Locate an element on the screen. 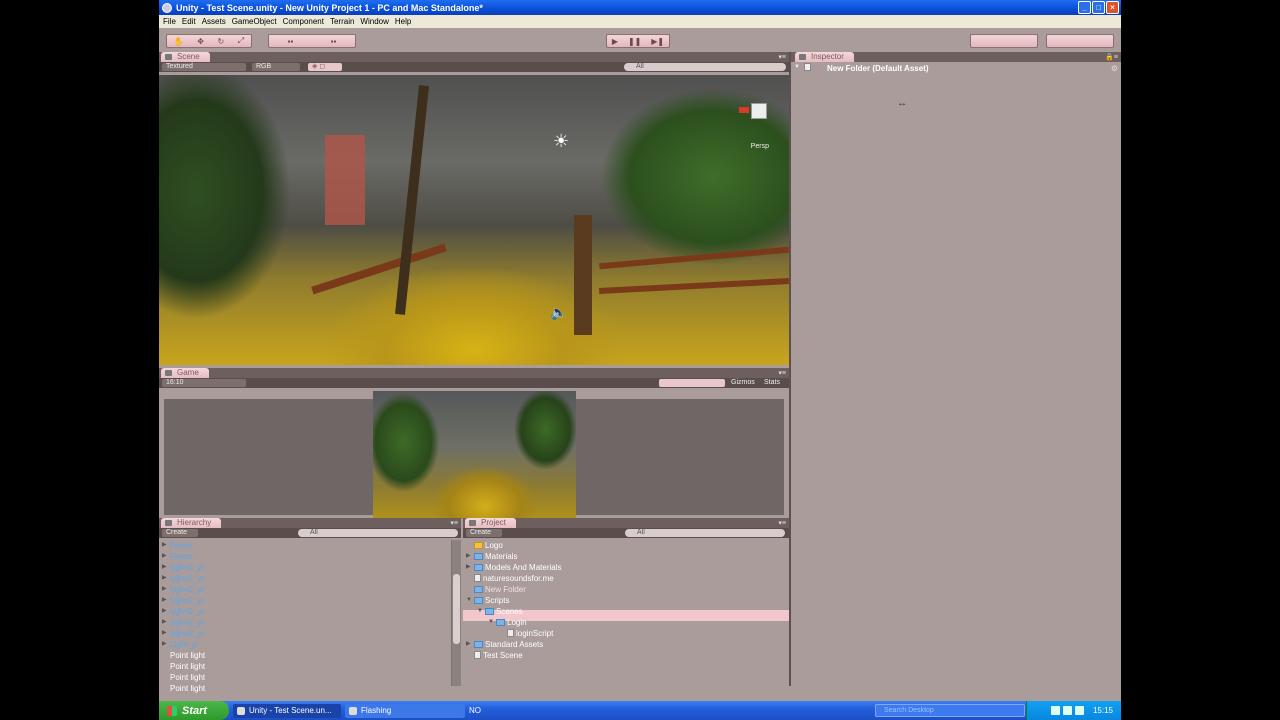 This screenshot has height=720, width=1280. hand-tool-icon: ✋ is located at coordinates (179, 41).